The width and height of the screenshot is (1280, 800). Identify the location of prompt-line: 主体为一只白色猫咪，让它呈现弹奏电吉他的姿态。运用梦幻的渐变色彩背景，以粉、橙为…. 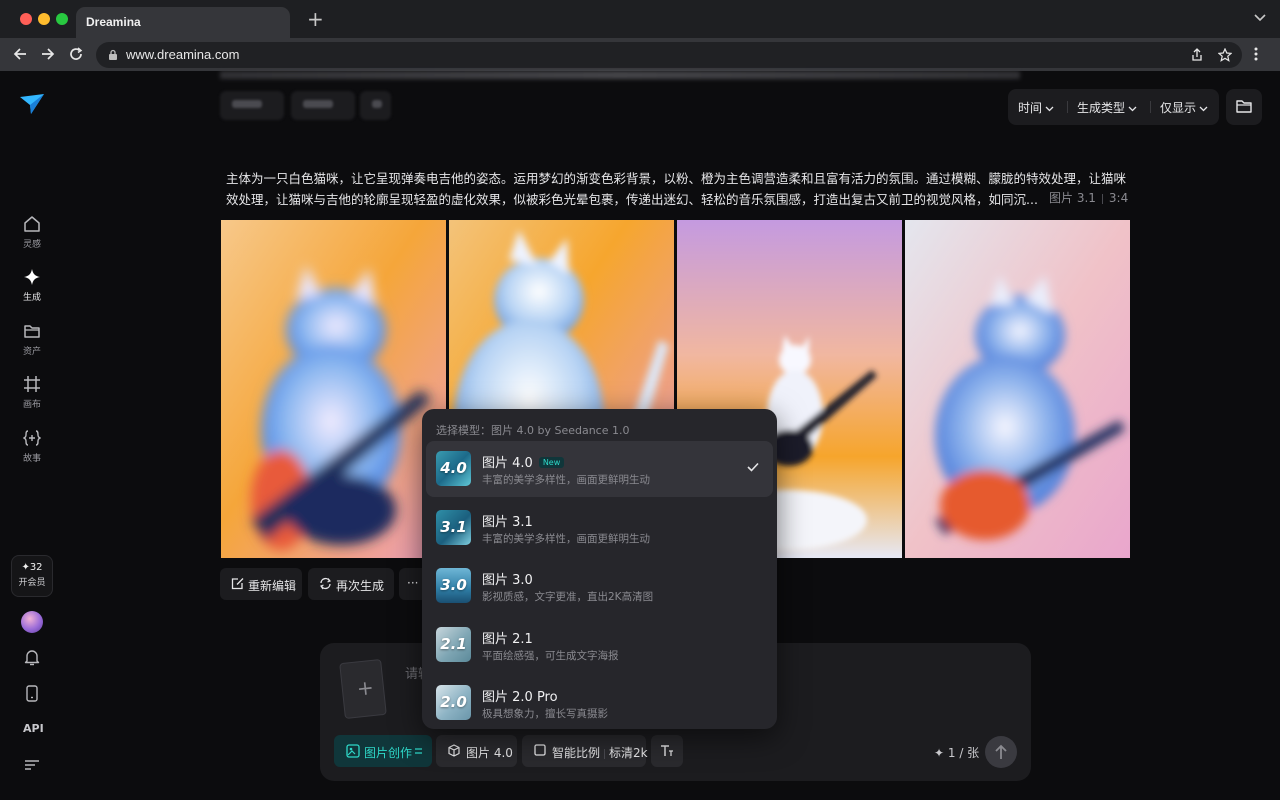
(676, 178).